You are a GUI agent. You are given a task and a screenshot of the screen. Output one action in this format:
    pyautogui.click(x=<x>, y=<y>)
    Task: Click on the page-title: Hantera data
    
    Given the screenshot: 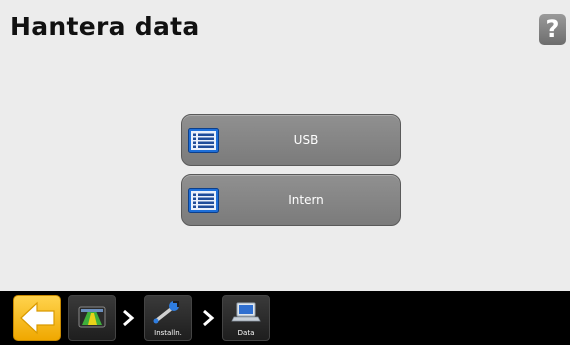 What is the action you would take?
    pyautogui.click(x=105, y=26)
    